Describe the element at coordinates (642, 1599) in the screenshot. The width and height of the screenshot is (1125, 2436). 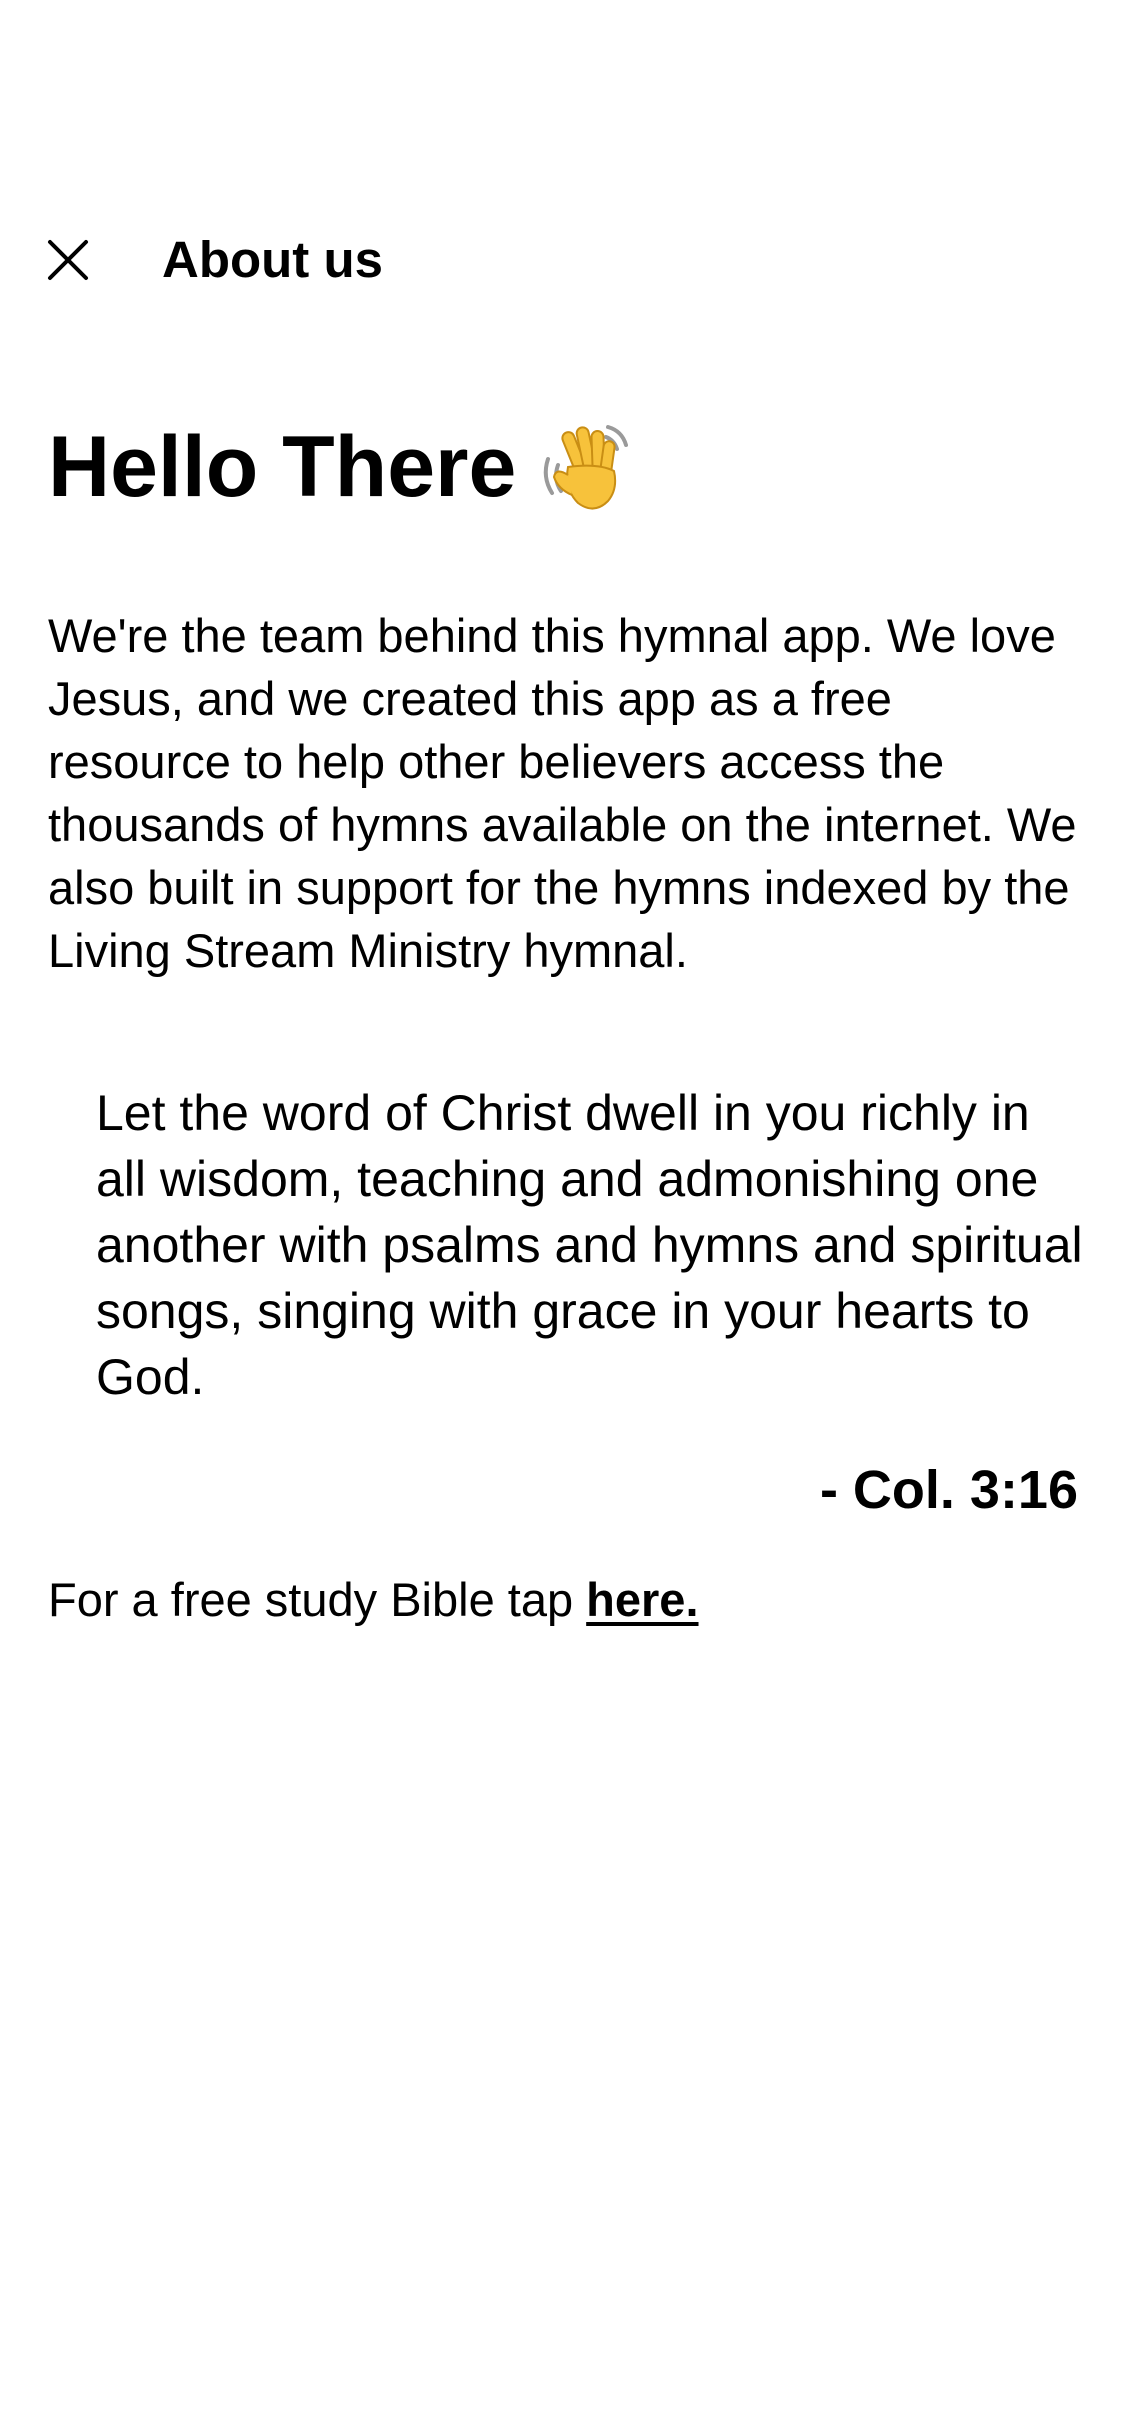
I see `study-bible-link: here.` at that location.